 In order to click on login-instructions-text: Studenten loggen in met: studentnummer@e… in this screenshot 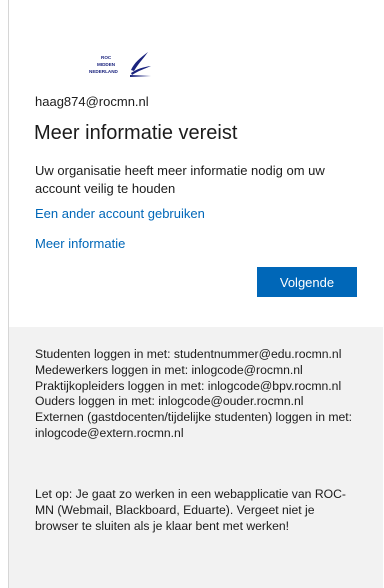, I will do `click(194, 393)`.